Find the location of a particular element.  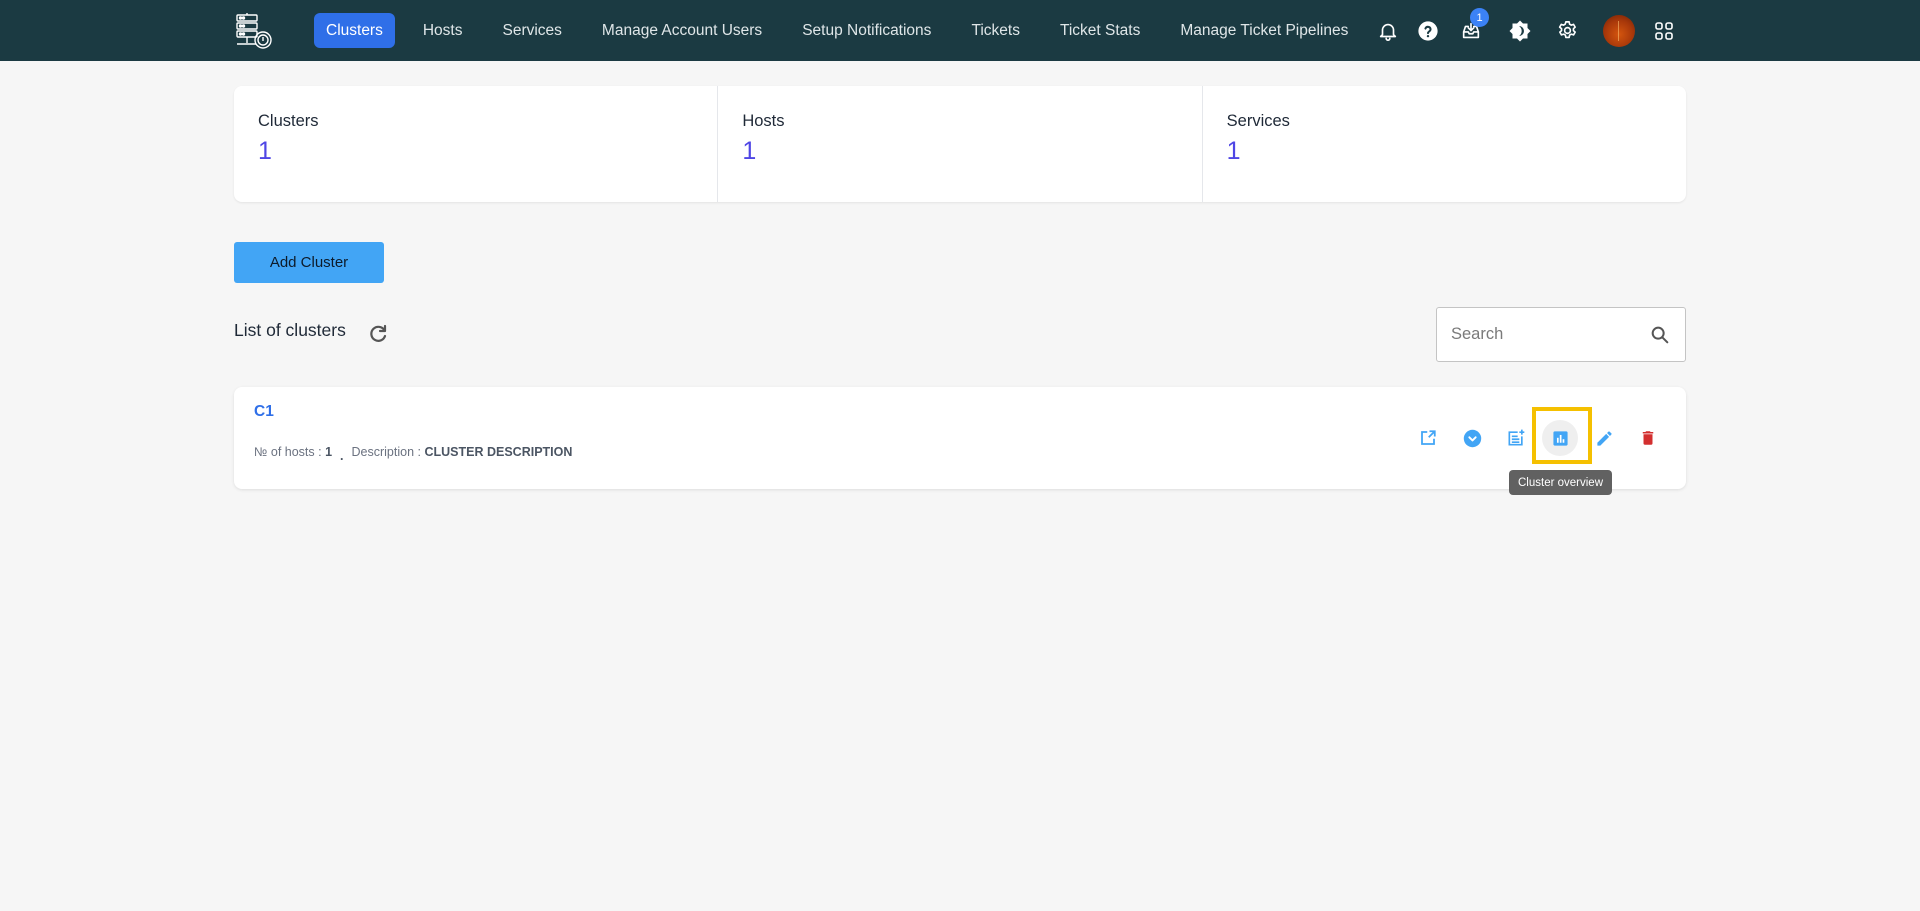

cluster-description: CLUSTER DESCRIPTION is located at coordinates (498, 452).